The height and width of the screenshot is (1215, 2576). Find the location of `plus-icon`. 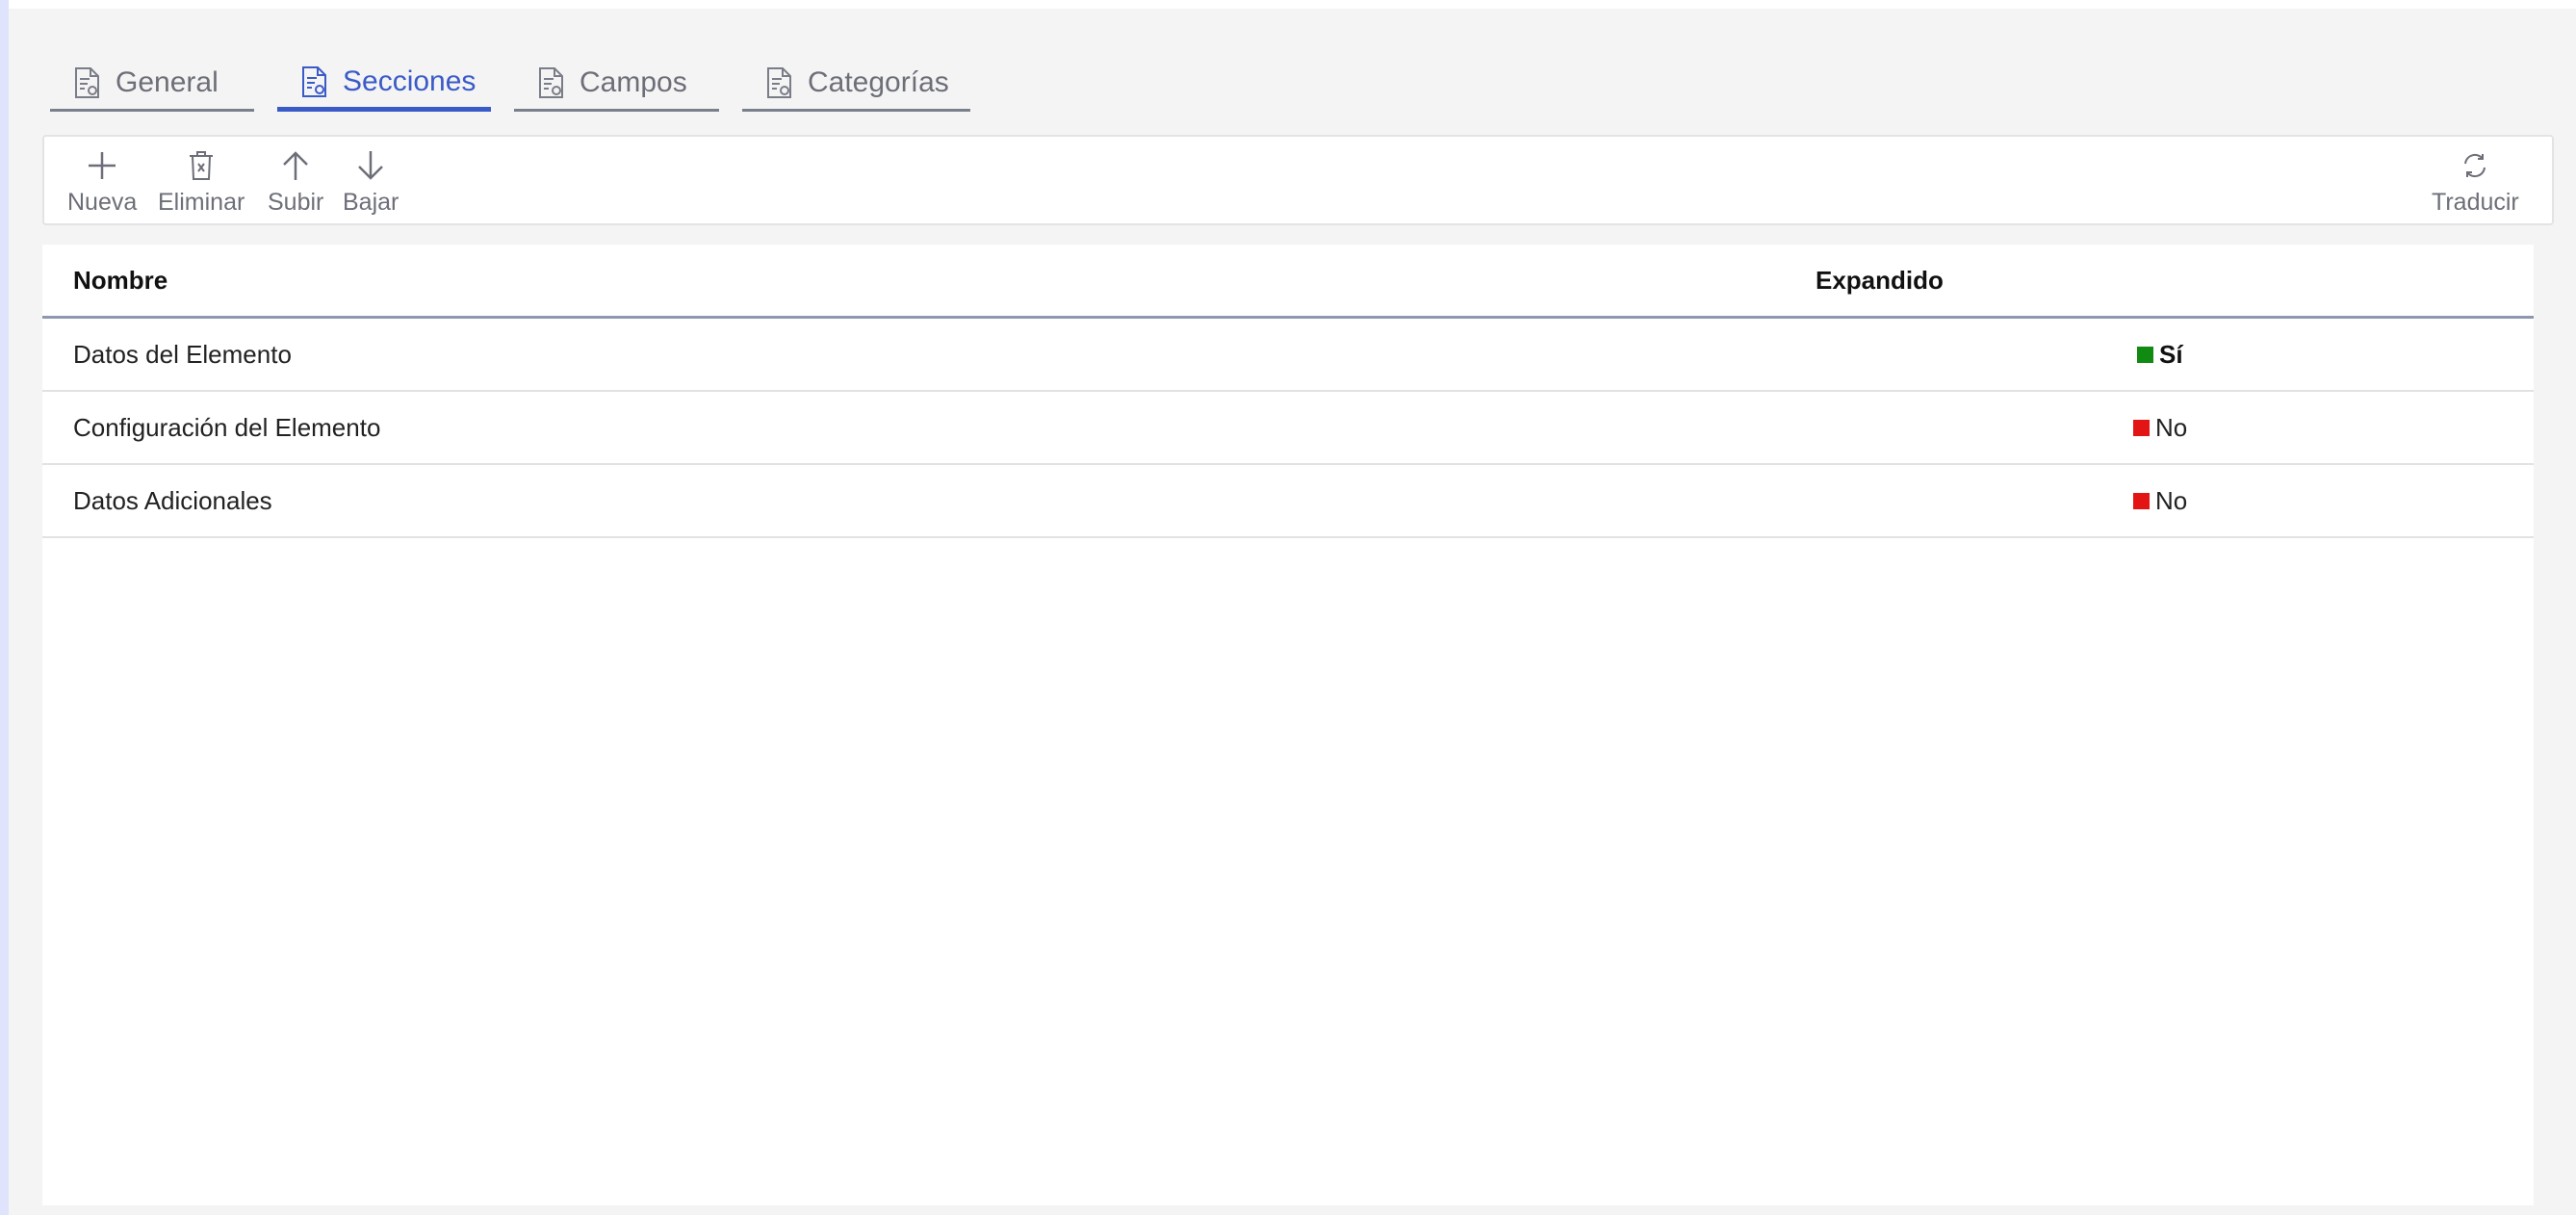

plus-icon is located at coordinates (102, 165).